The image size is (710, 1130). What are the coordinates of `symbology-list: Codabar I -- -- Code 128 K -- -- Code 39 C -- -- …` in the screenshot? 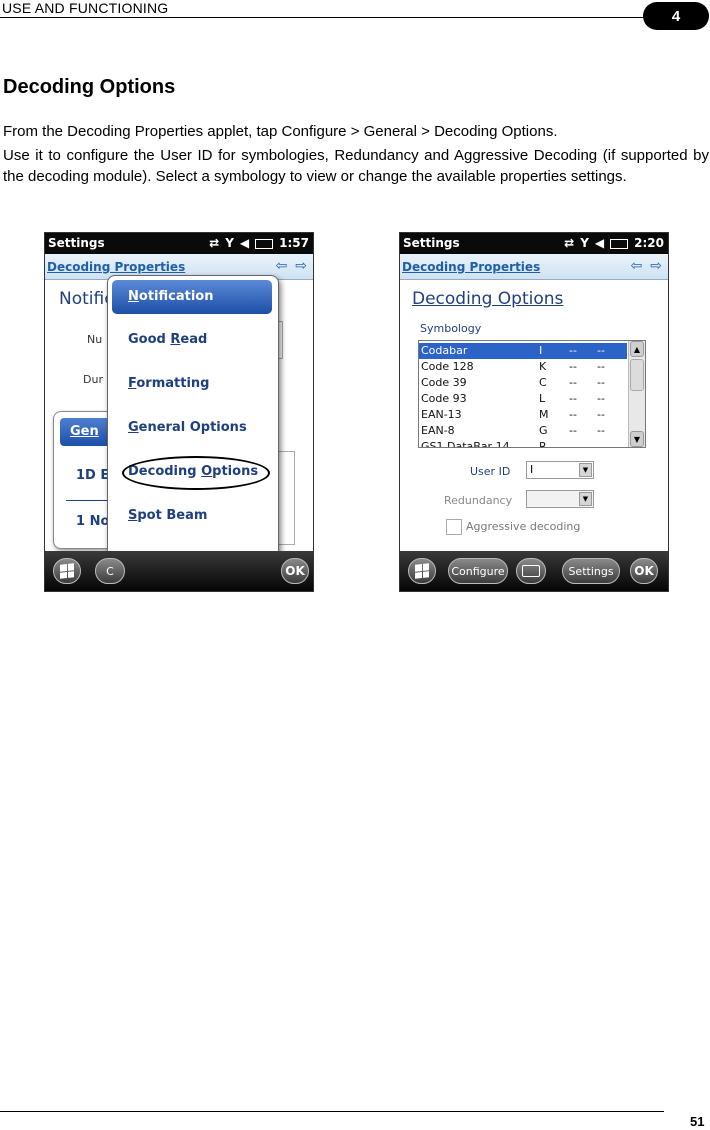 It's located at (532, 394).